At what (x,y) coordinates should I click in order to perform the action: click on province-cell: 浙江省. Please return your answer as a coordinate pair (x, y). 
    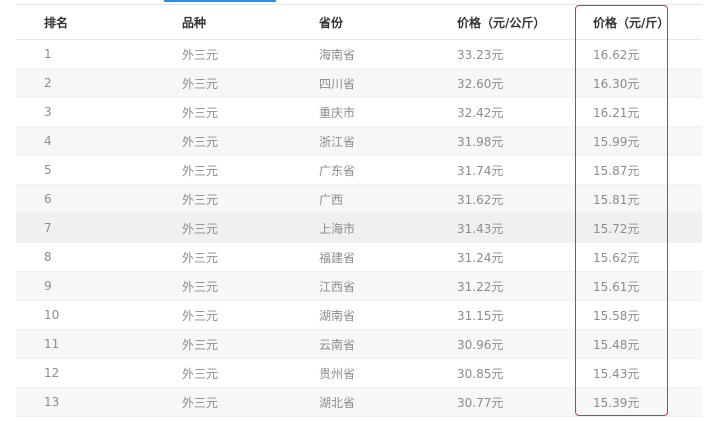
    Looking at the image, I should click on (337, 141).